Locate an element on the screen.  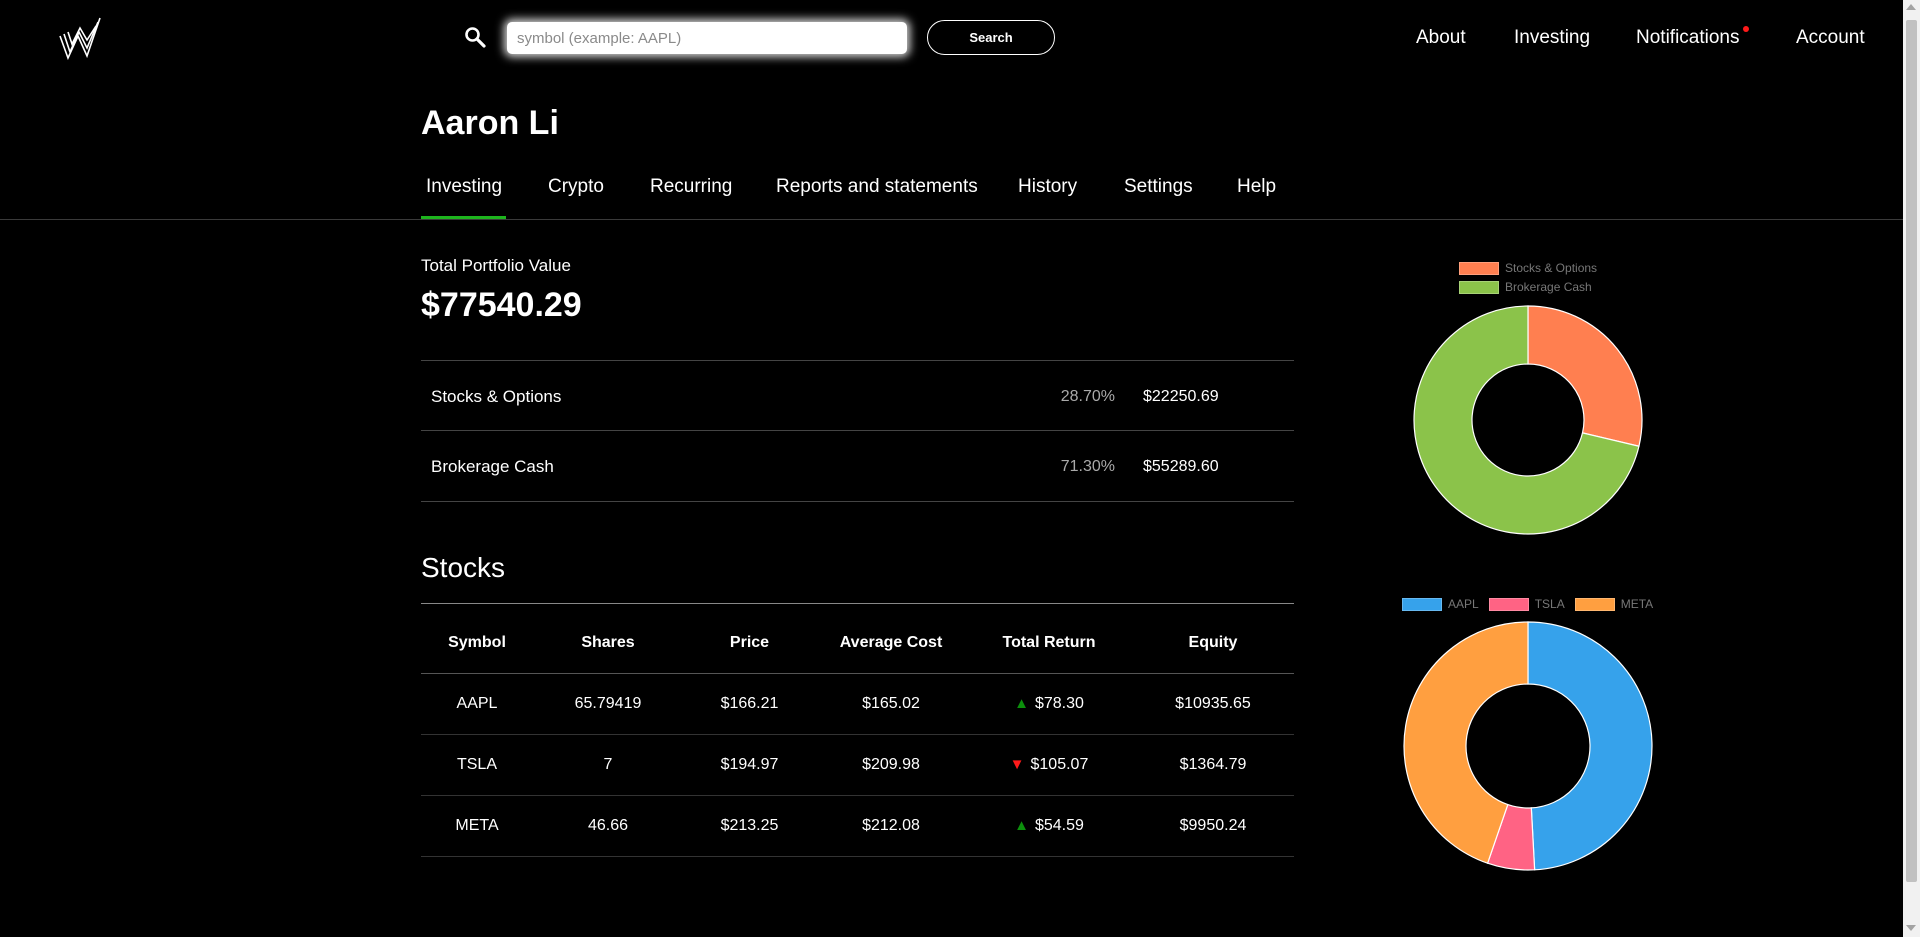
scrollbar-thumb is located at coordinates (1911, 451).